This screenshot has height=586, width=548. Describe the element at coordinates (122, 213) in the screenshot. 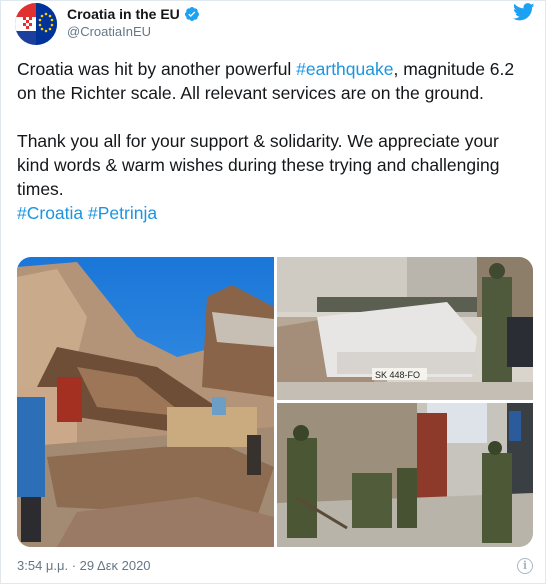

I see `hashtag-link: #Petrinja` at that location.